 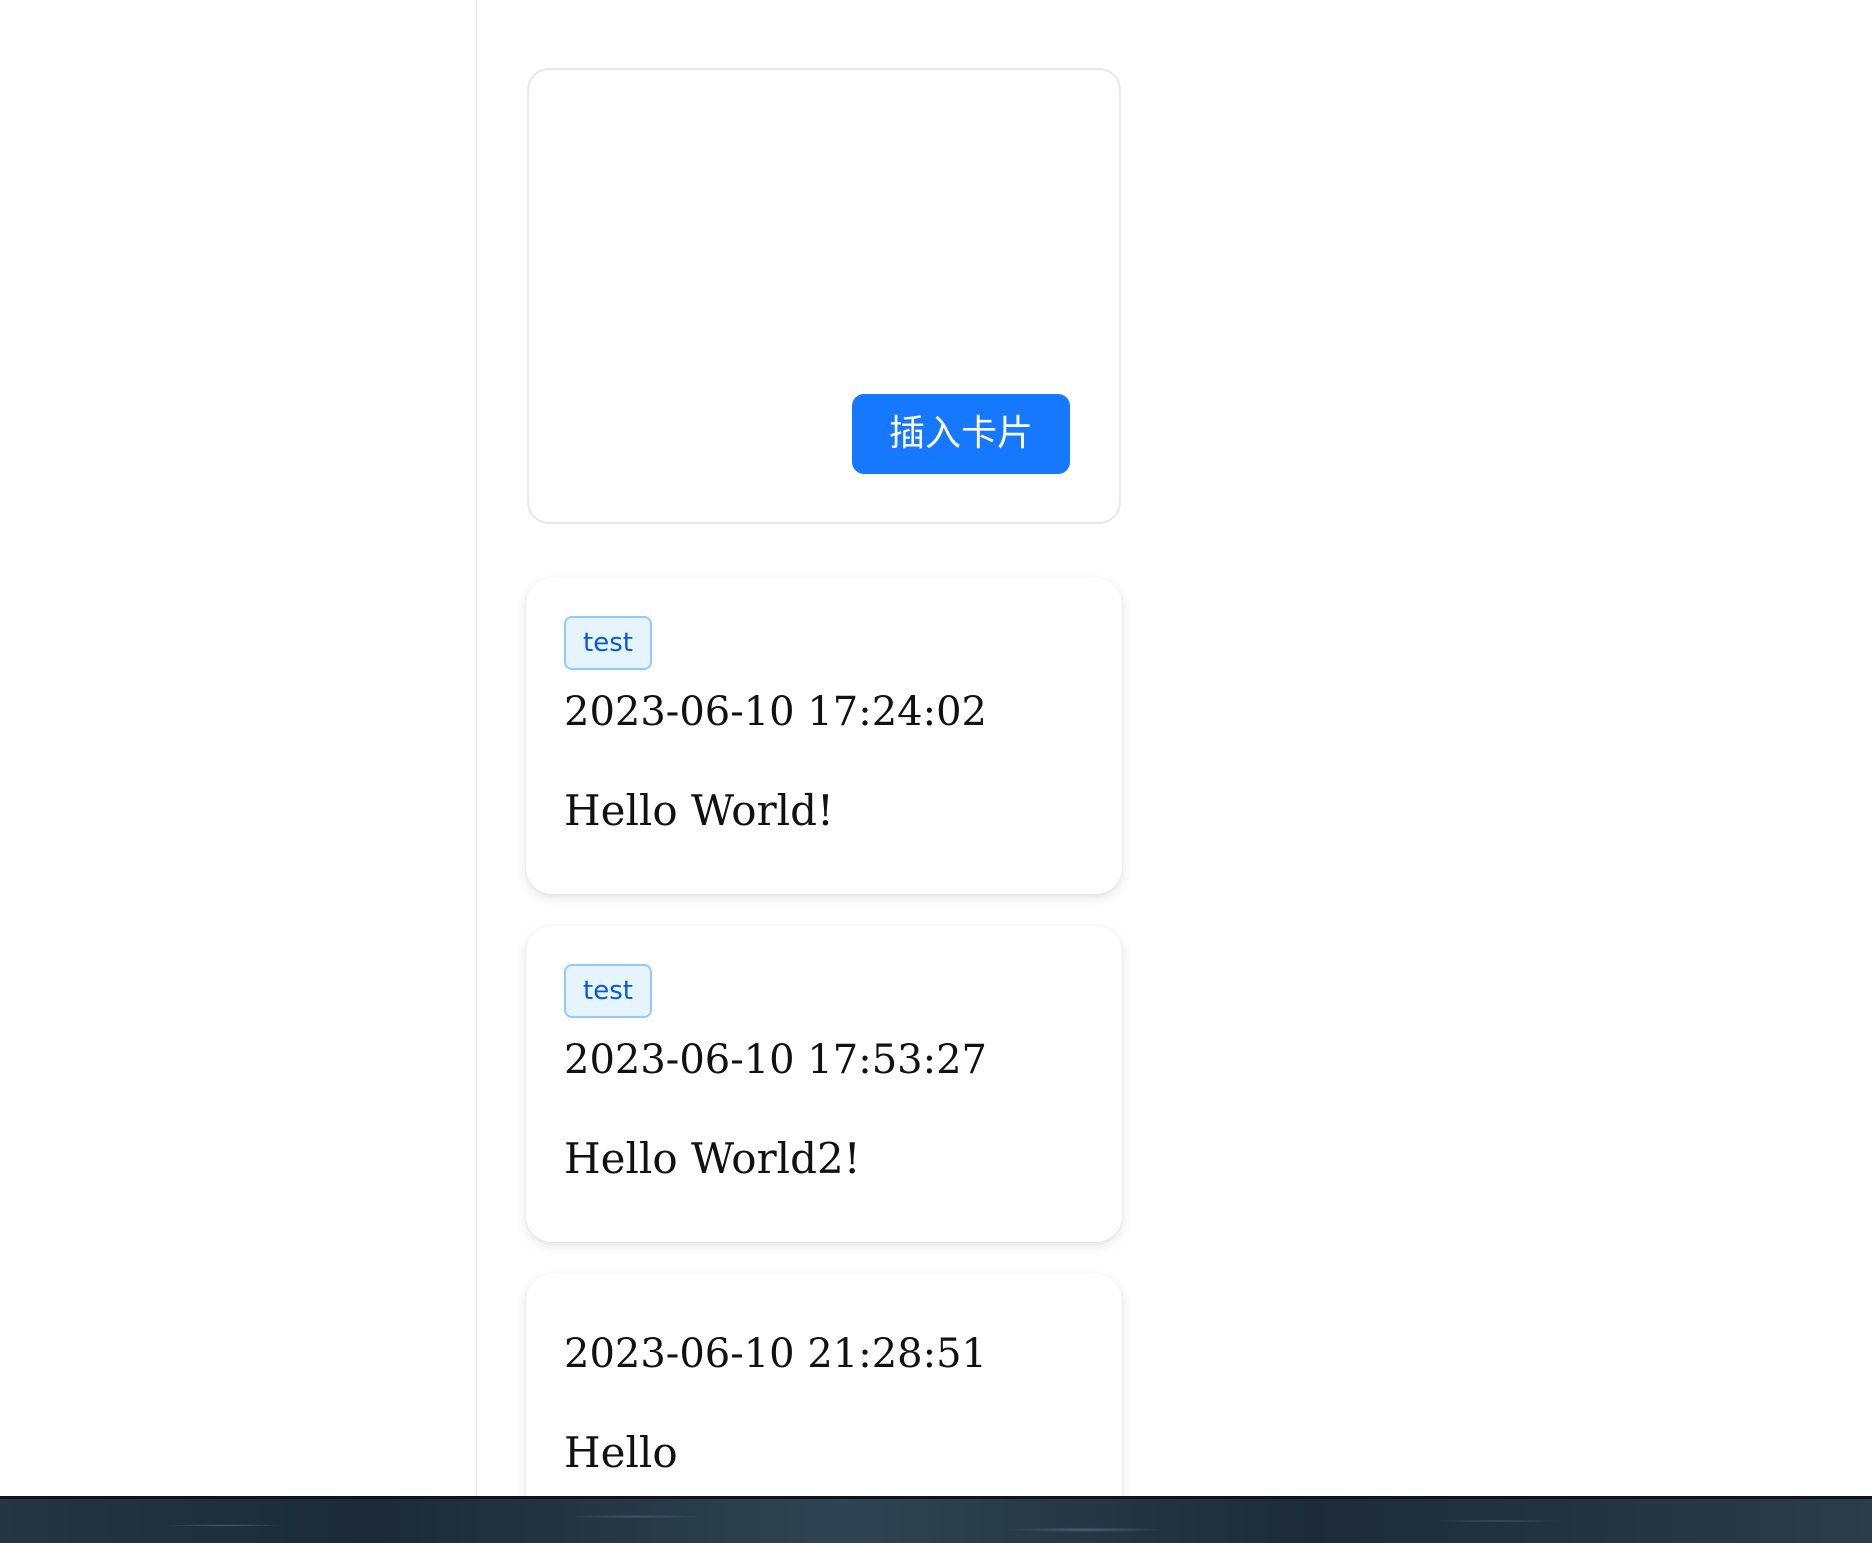 I want to click on post-content: Hello World!, so click(x=699, y=810).